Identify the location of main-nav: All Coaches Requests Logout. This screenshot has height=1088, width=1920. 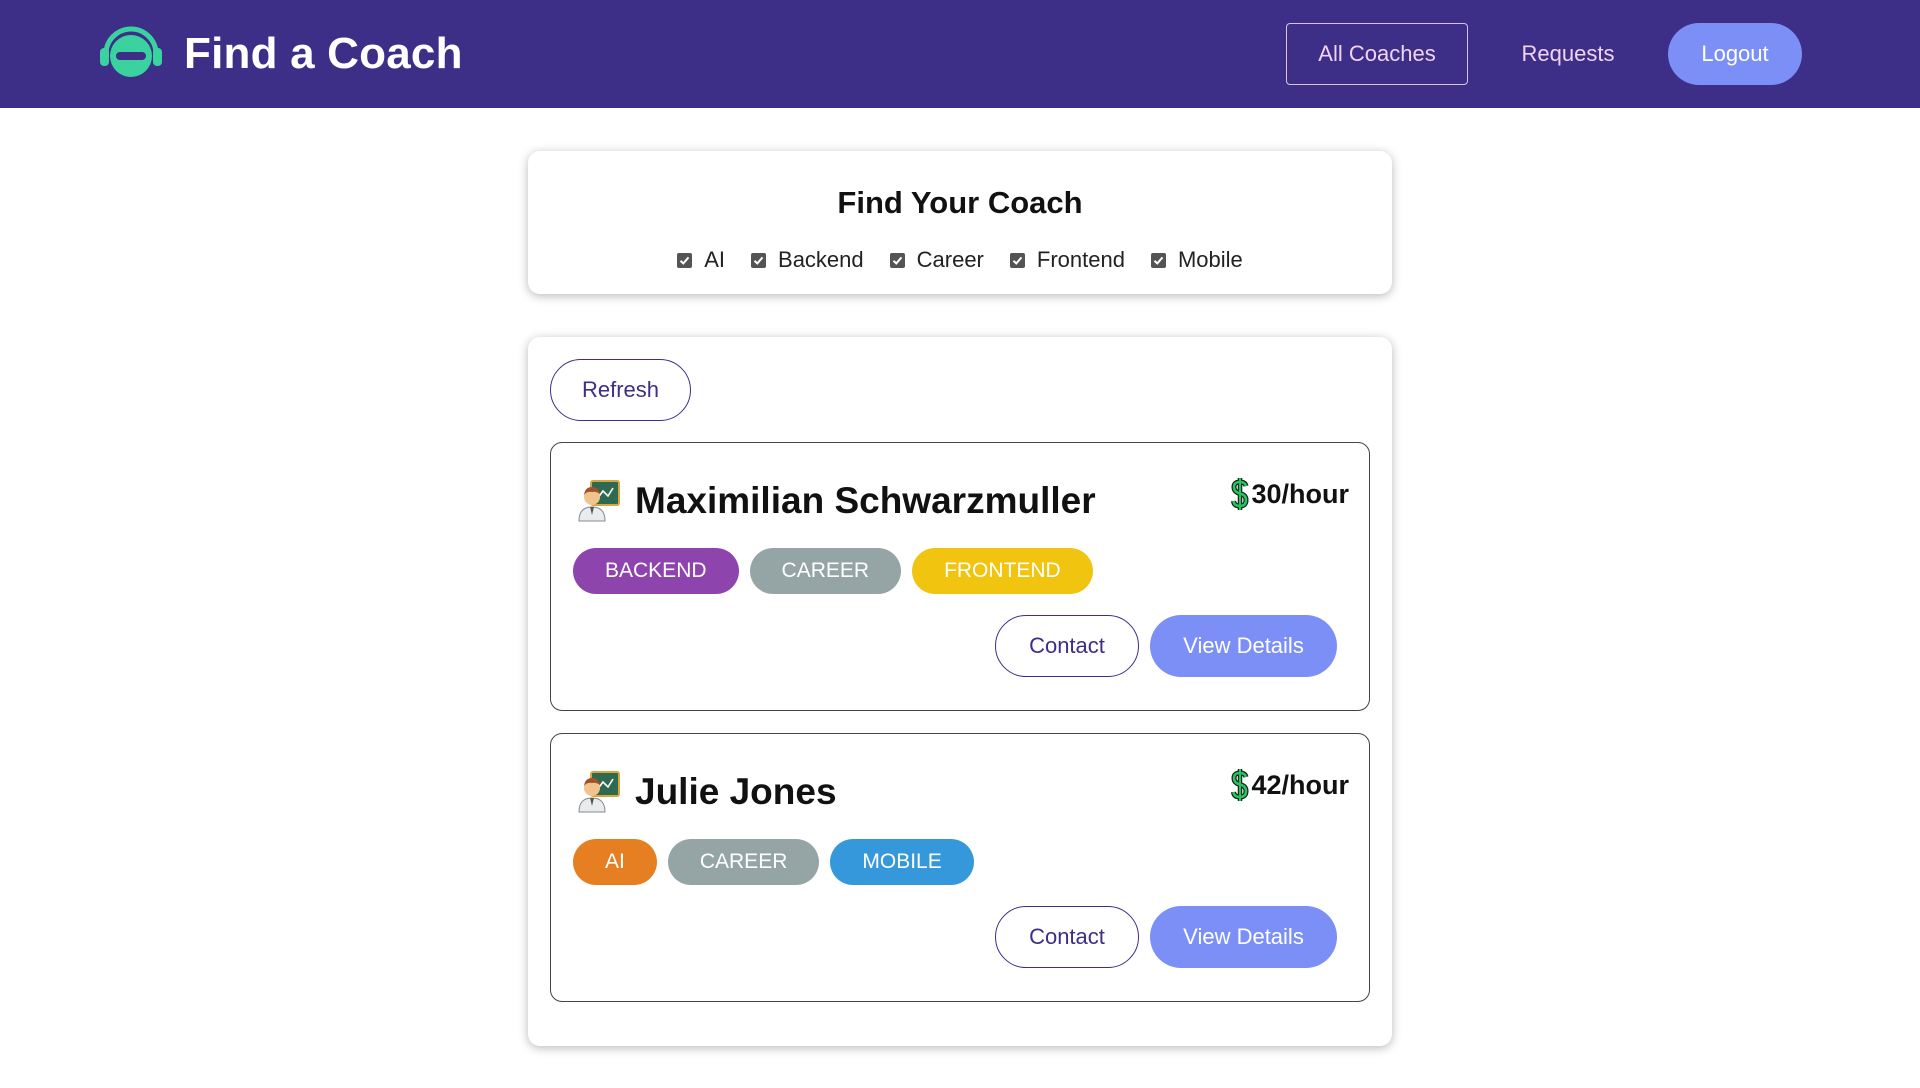
(1544, 54).